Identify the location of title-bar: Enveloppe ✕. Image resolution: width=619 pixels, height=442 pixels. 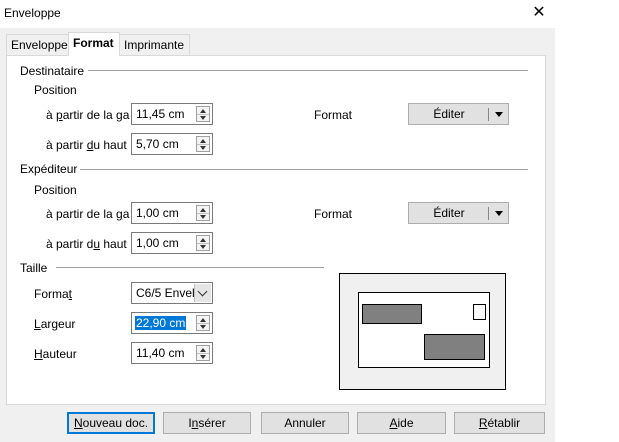
(277, 14).